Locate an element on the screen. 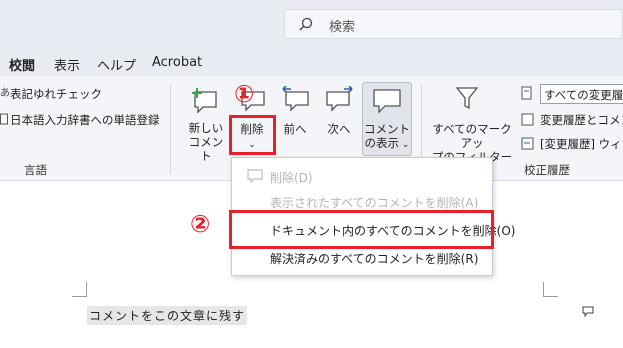 The width and height of the screenshot is (623, 348). delete-highlight-box is located at coordinates (252, 135).